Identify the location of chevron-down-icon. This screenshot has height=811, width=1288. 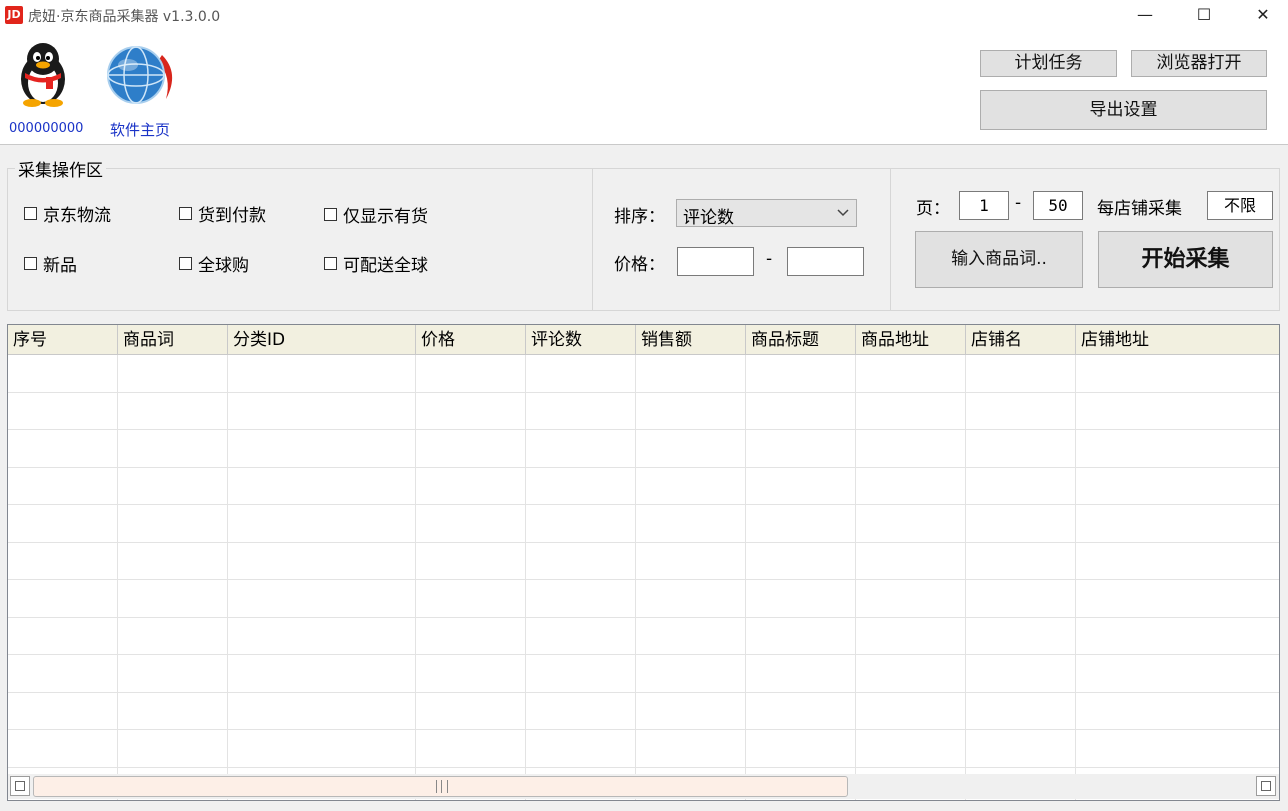
(843, 213).